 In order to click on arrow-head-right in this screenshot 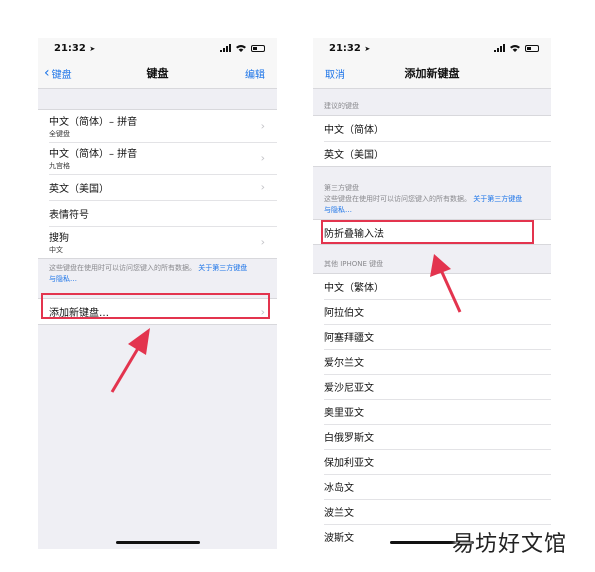, I will do `click(440, 265)`.